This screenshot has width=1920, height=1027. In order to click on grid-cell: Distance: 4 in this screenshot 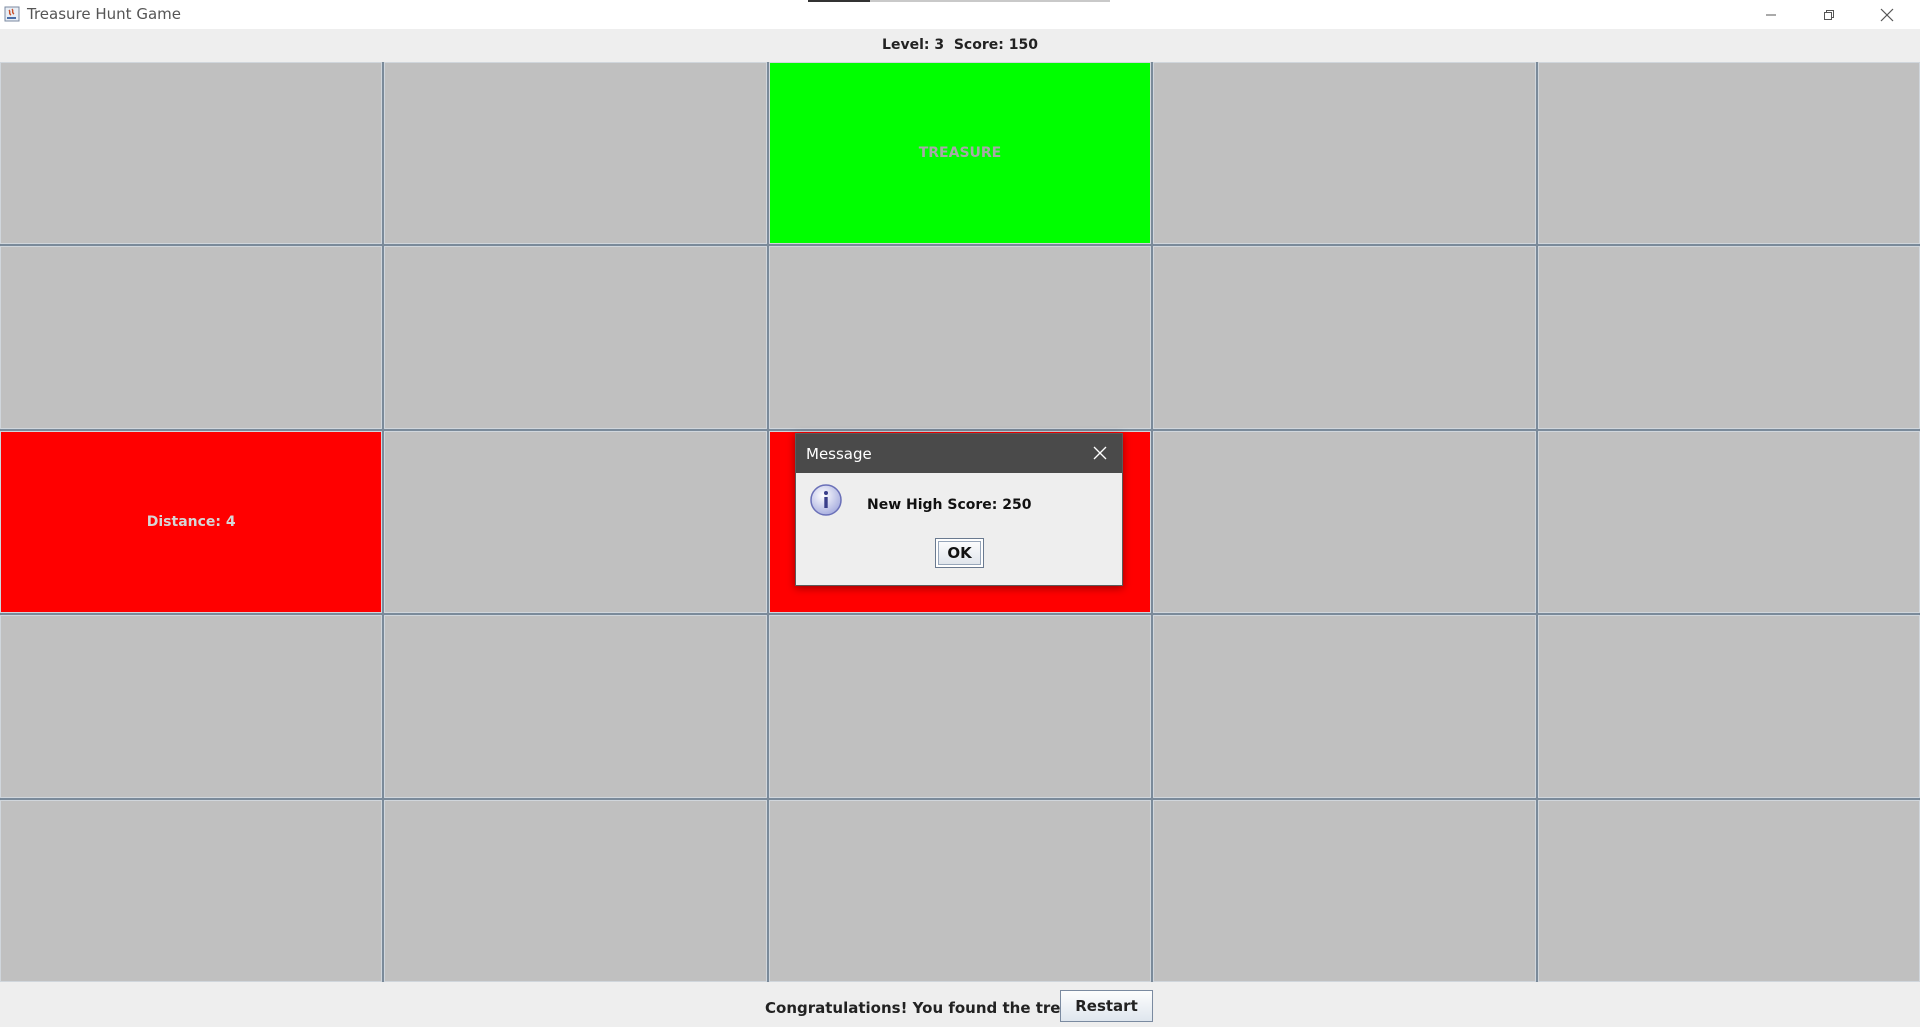, I will do `click(191, 522)`.